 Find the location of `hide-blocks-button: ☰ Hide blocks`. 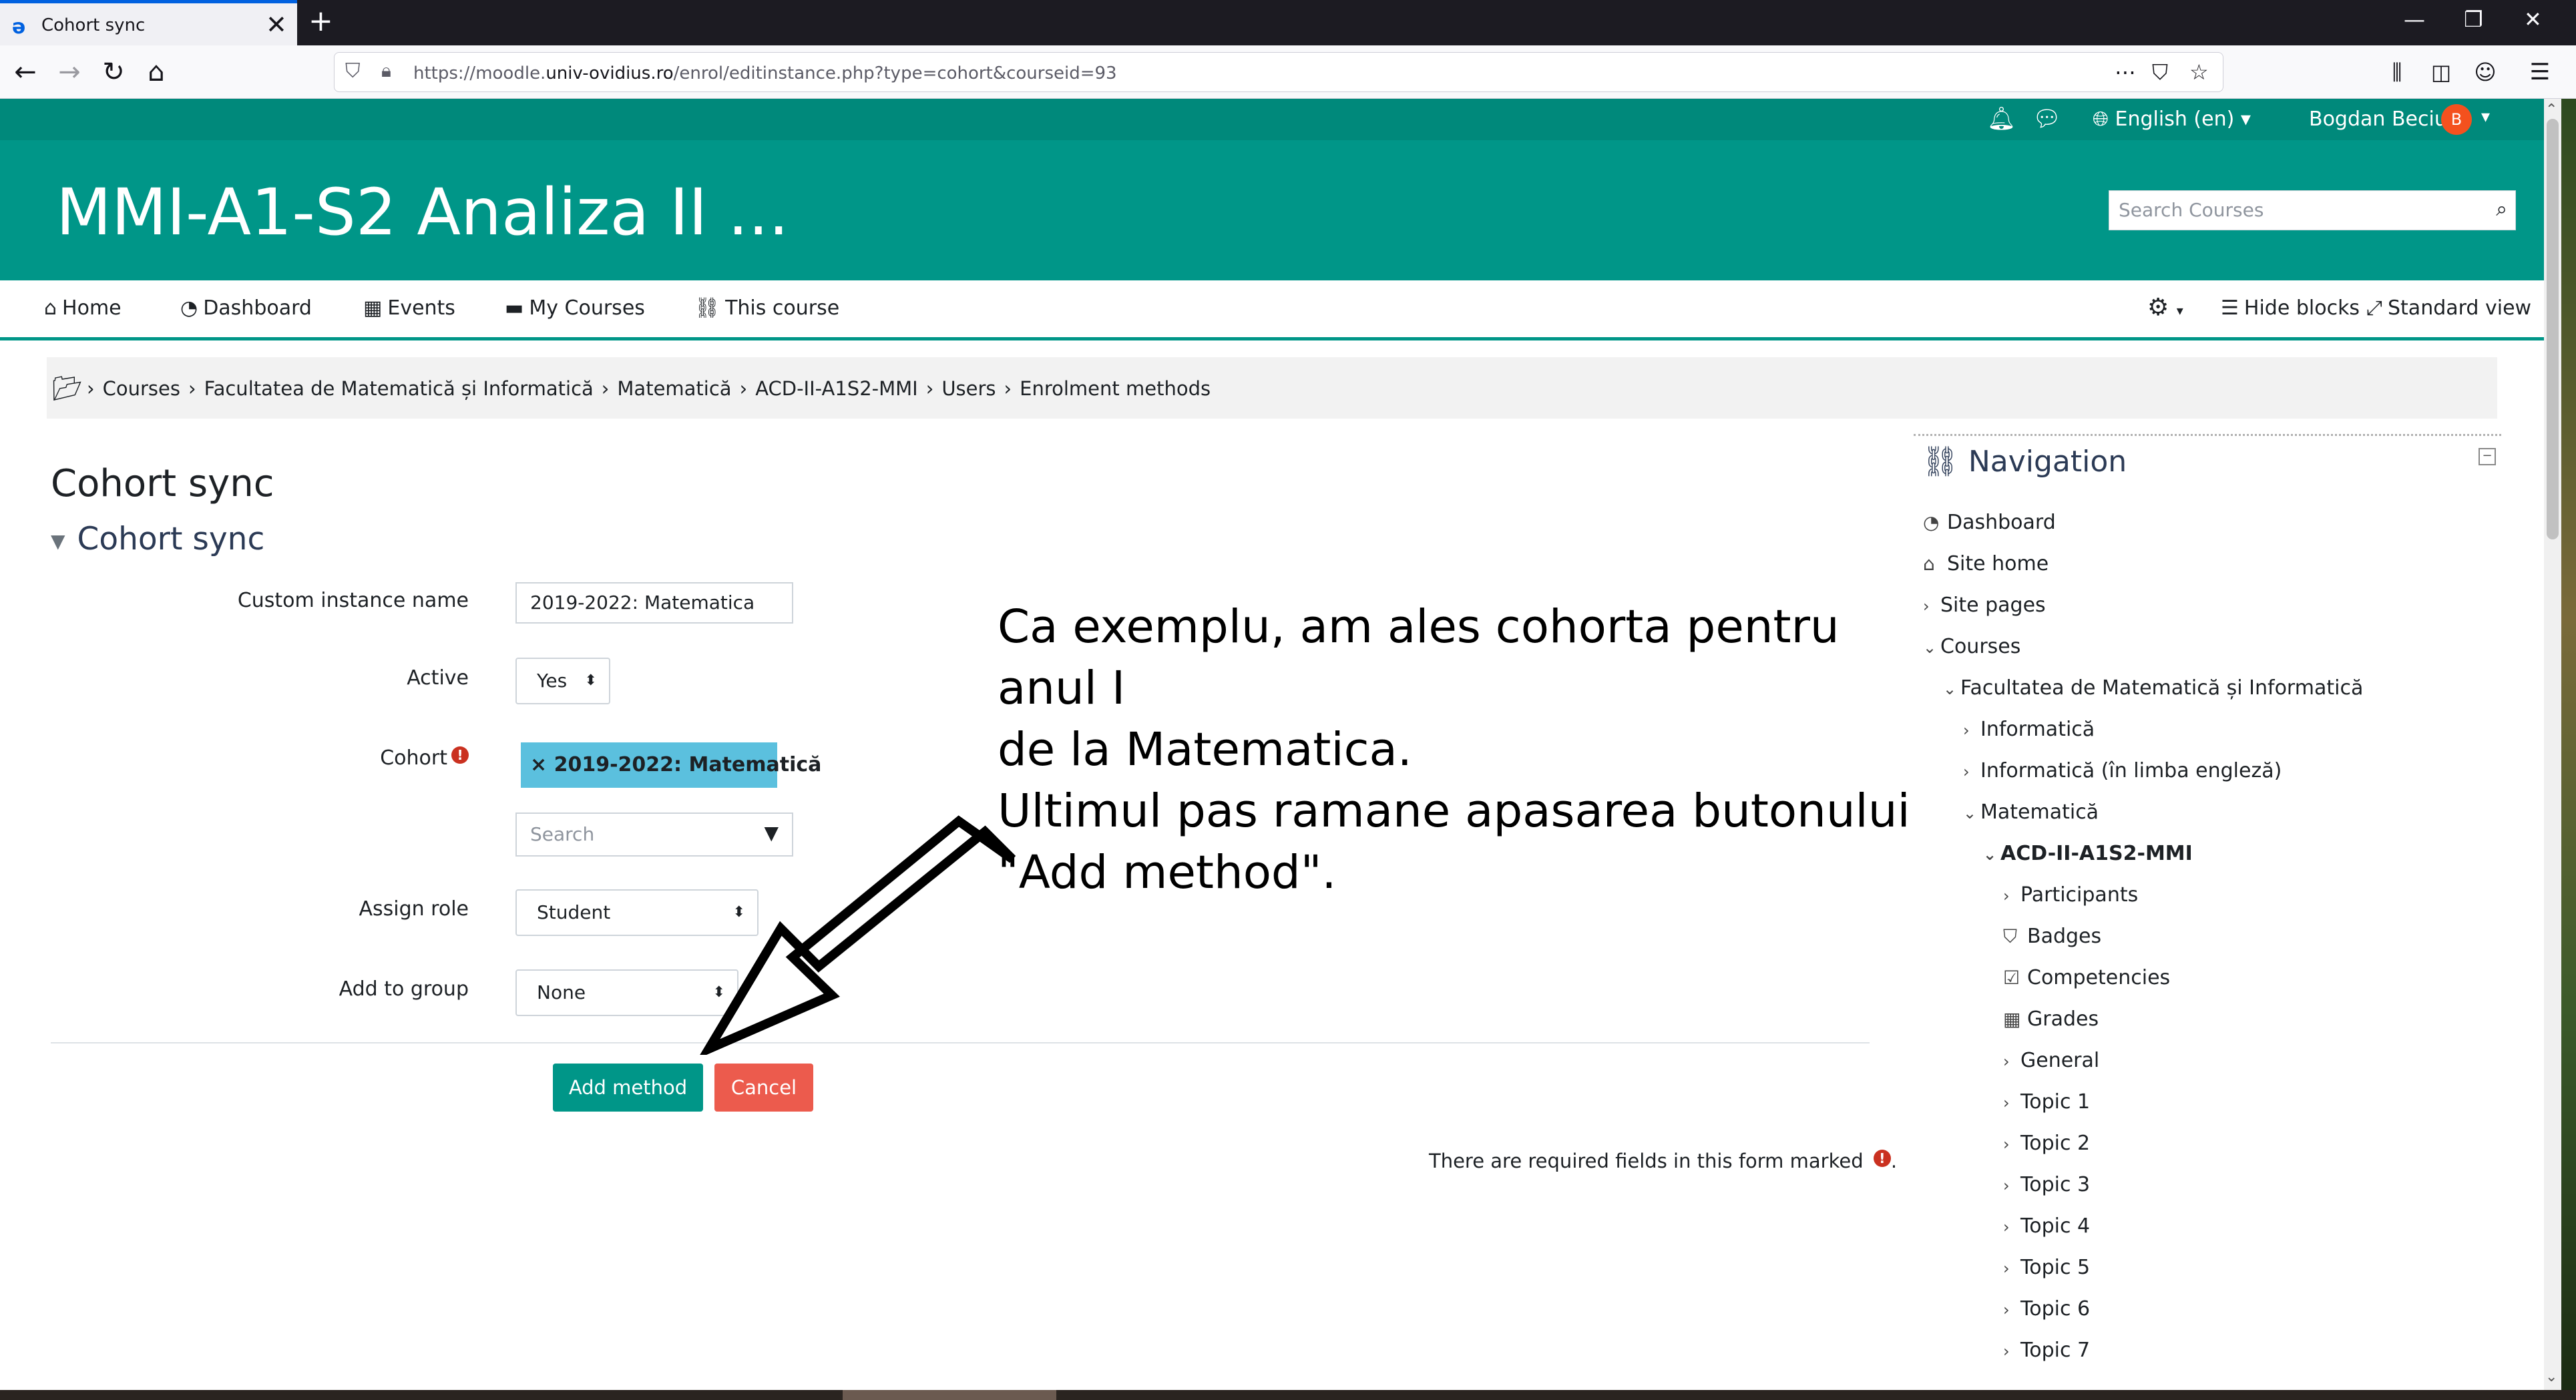

hide-blocks-button: ☰ Hide blocks is located at coordinates (2290, 308).